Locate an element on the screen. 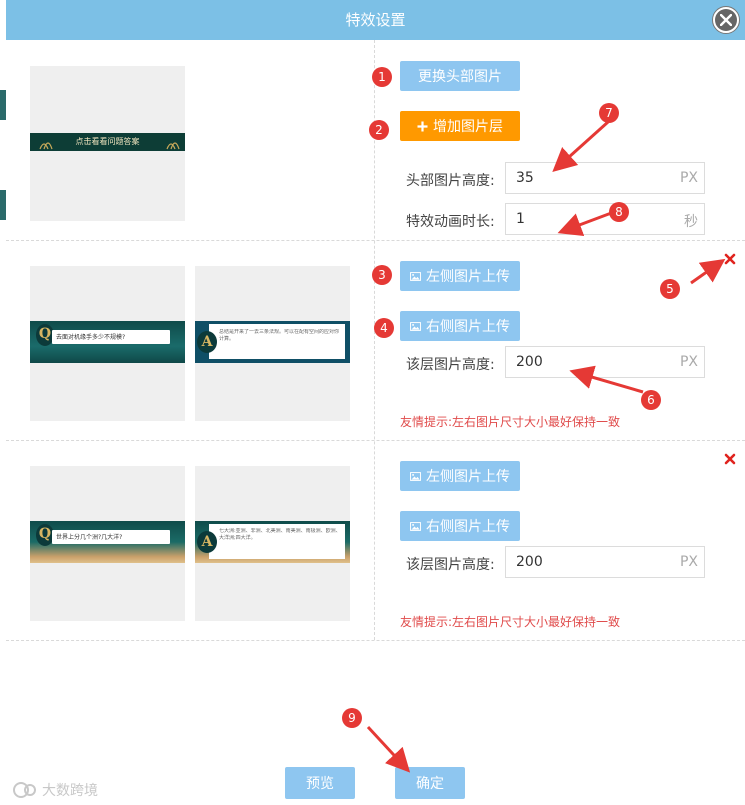 Image resolution: width=745 pixels, height=805 pixels. annotation-badge-8: 8 is located at coordinates (619, 212).